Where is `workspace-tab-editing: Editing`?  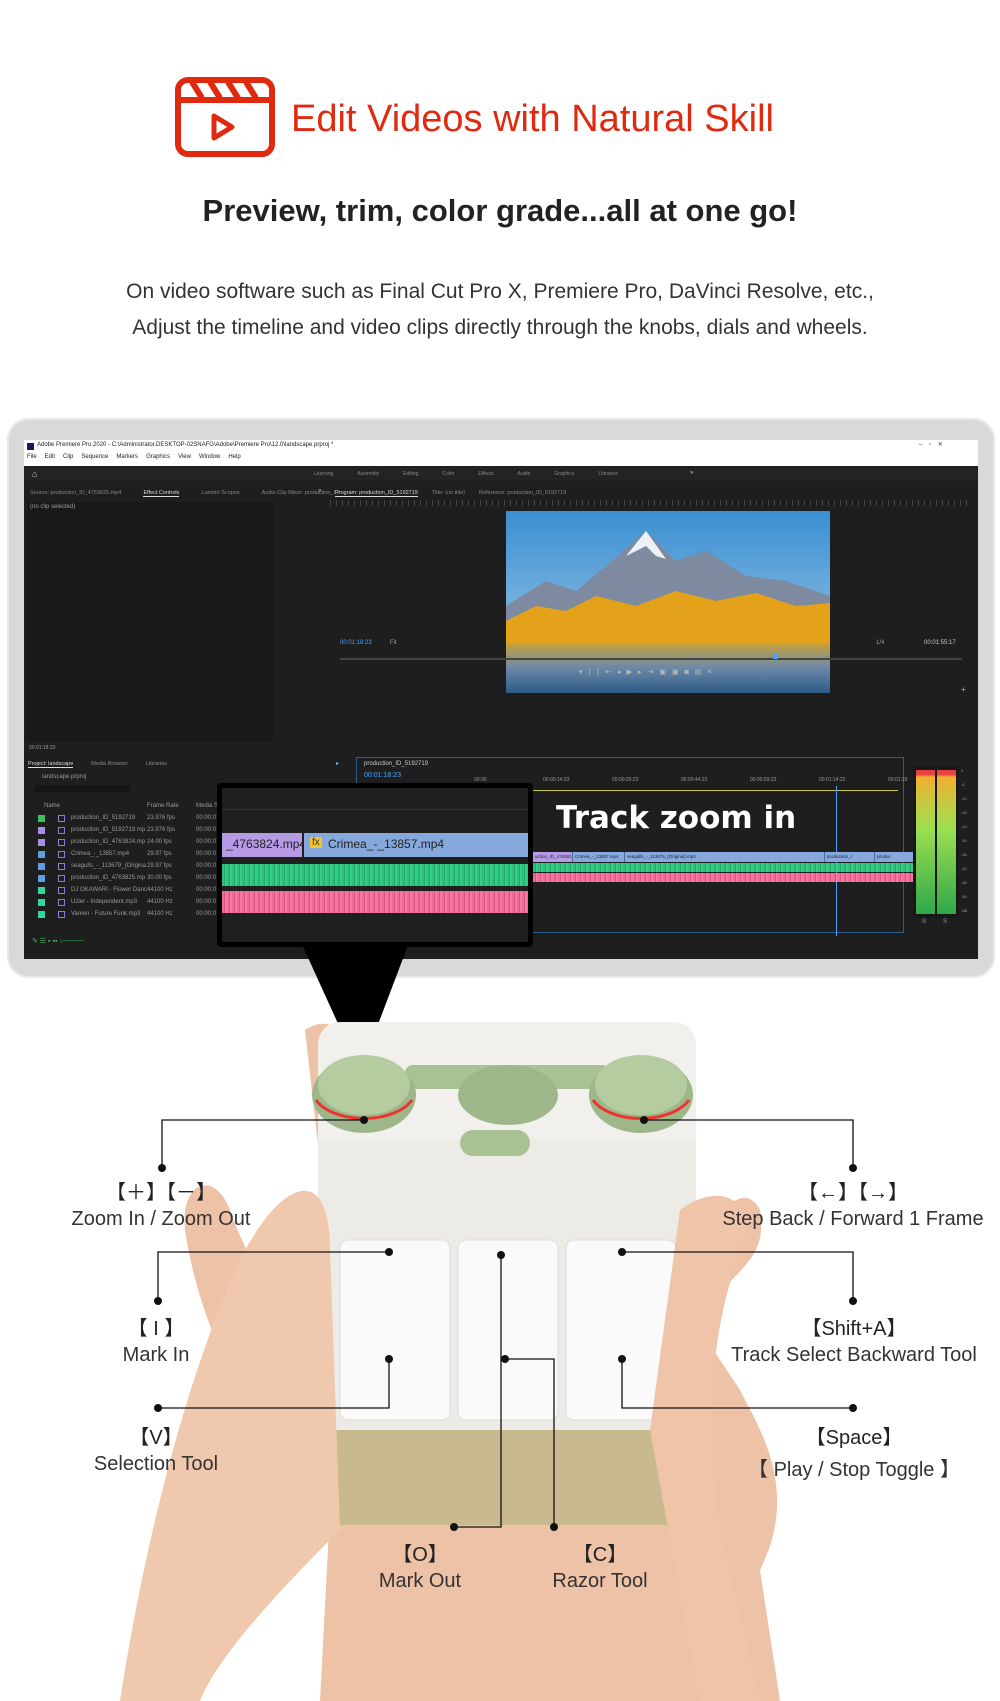 workspace-tab-editing: Editing is located at coordinates (410, 474).